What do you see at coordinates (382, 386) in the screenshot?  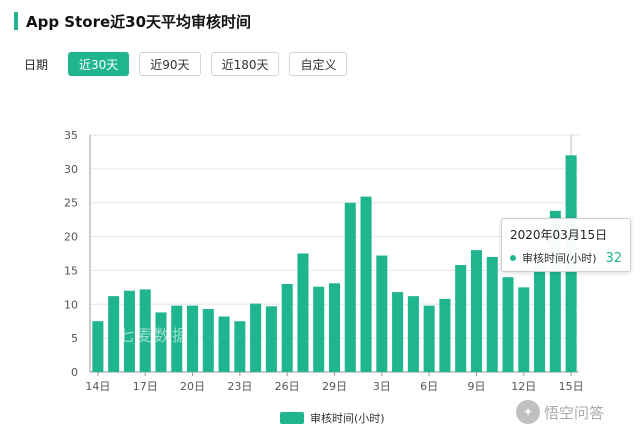 I see `x-tick-label: 3日` at bounding box center [382, 386].